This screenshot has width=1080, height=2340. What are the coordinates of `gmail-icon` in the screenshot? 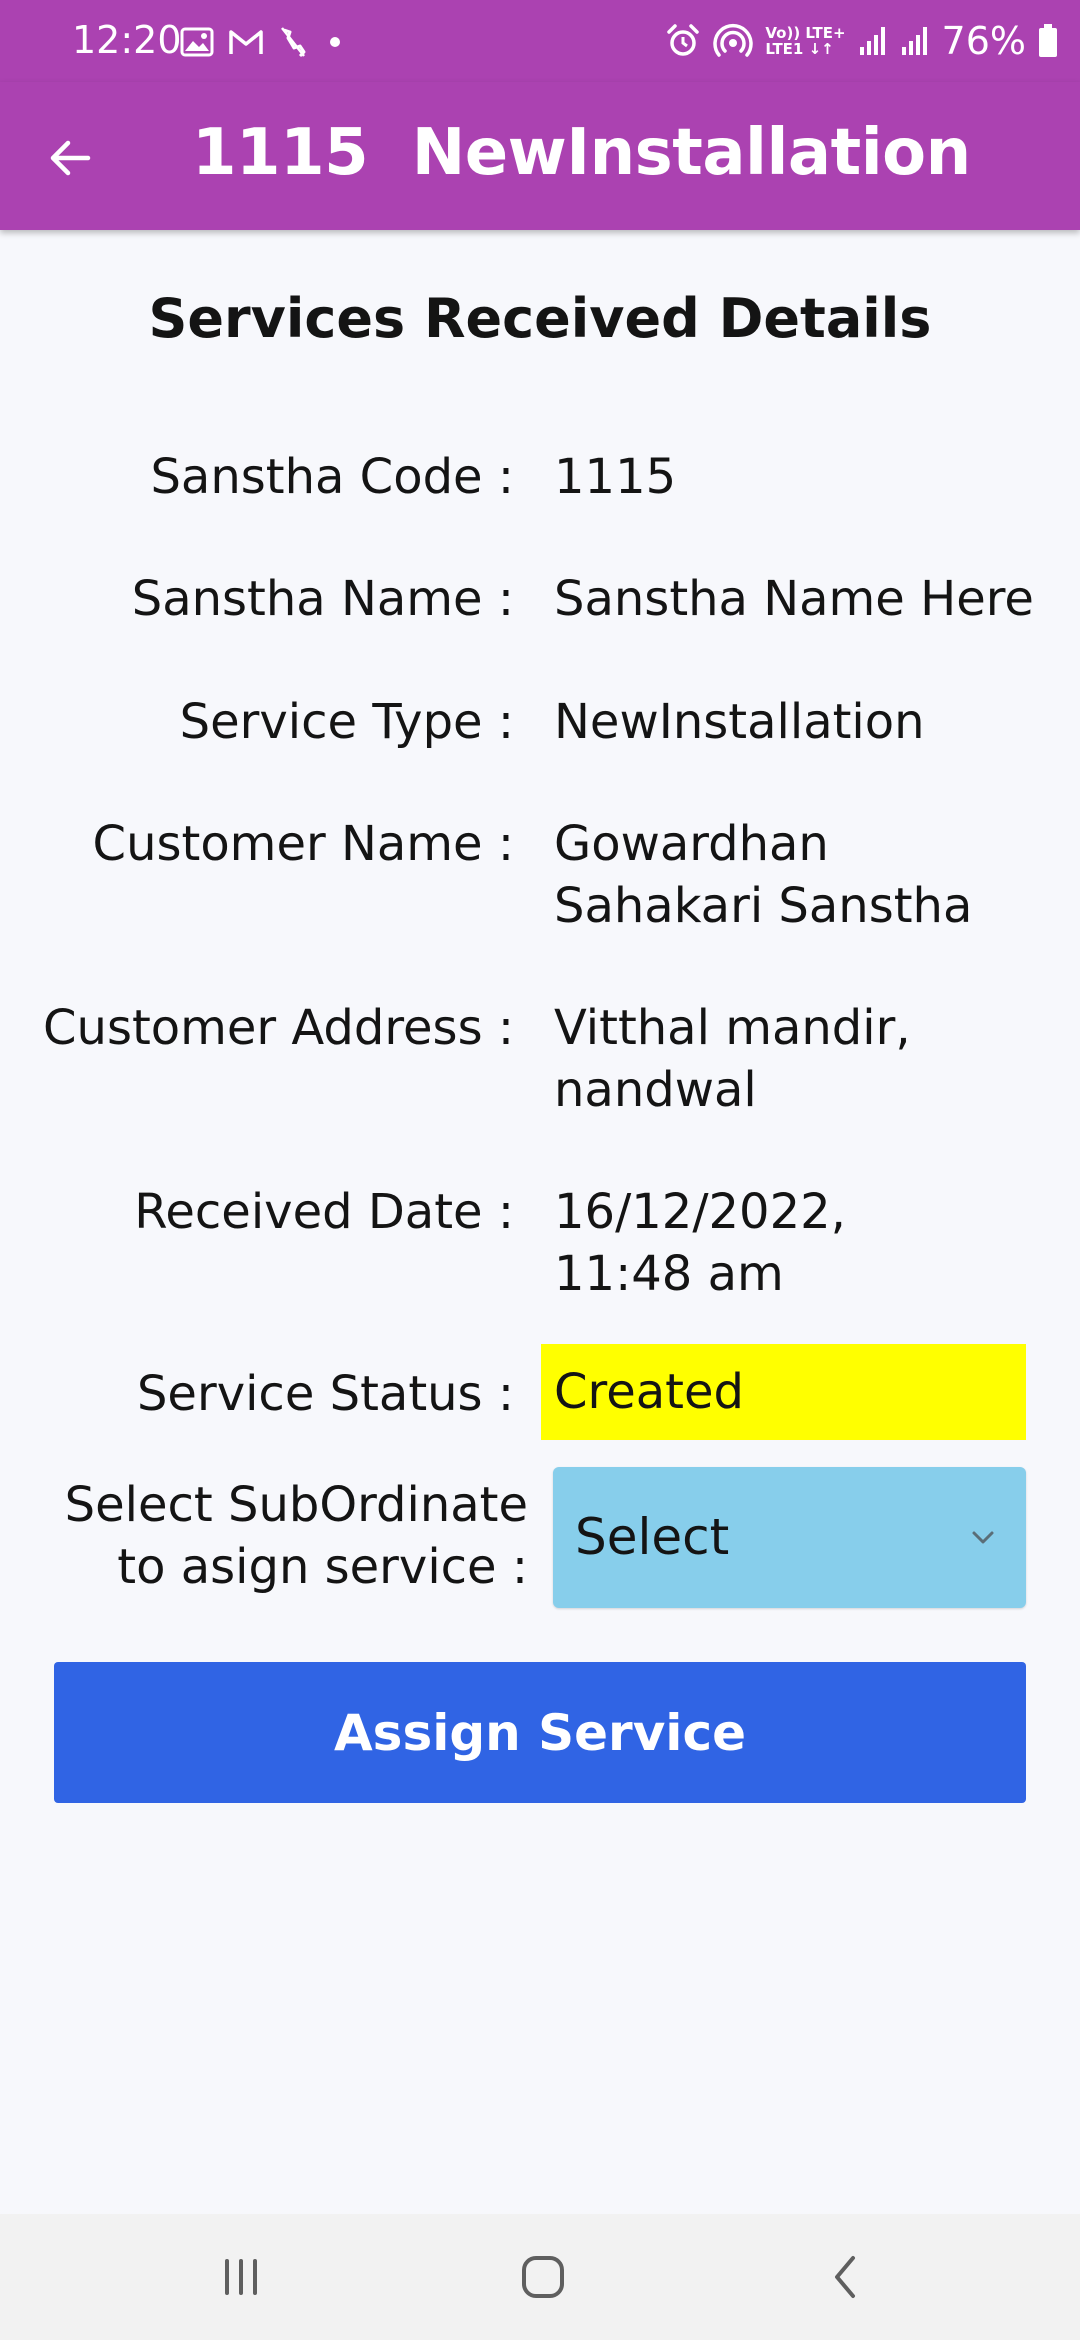 It's located at (246, 42).